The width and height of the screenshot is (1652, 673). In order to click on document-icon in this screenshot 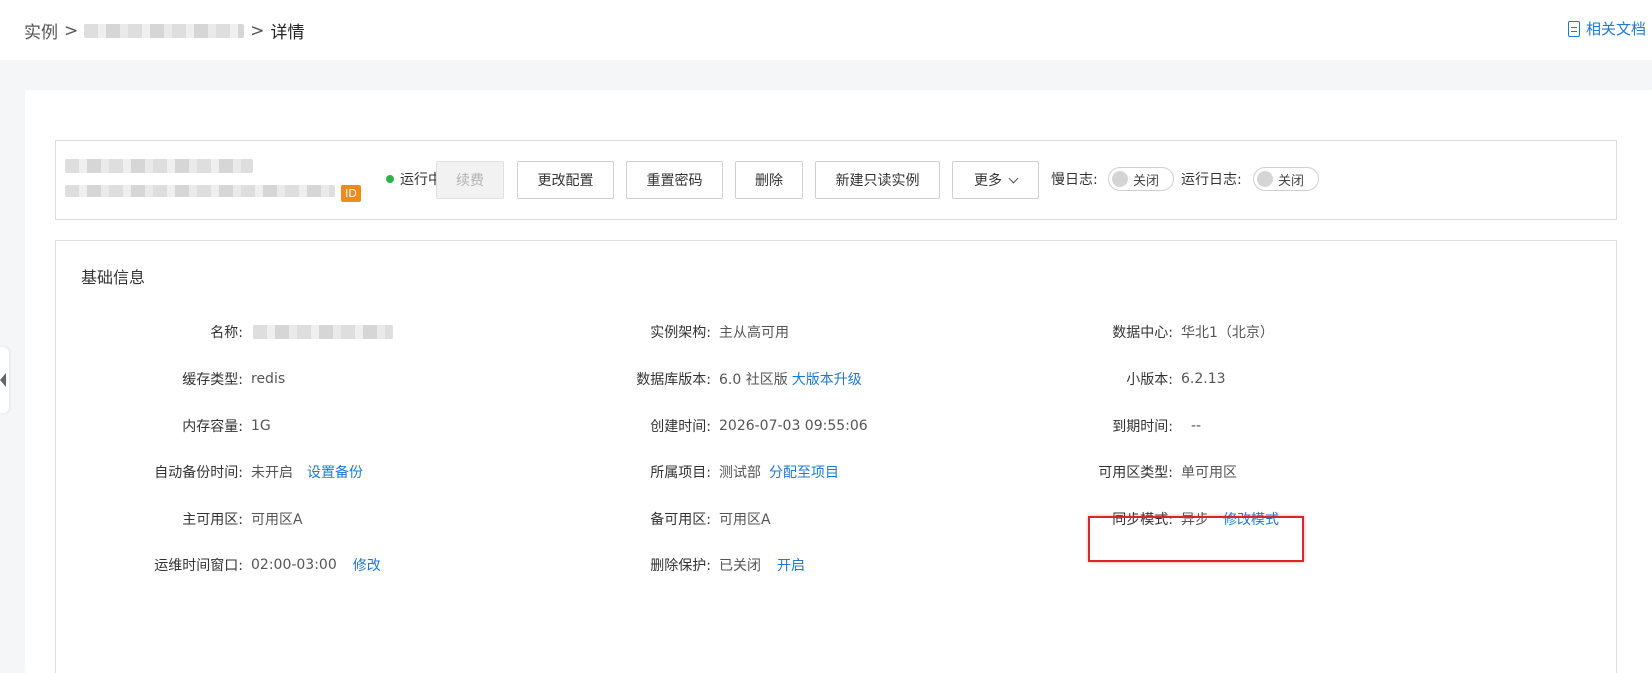, I will do `click(1573, 28)`.